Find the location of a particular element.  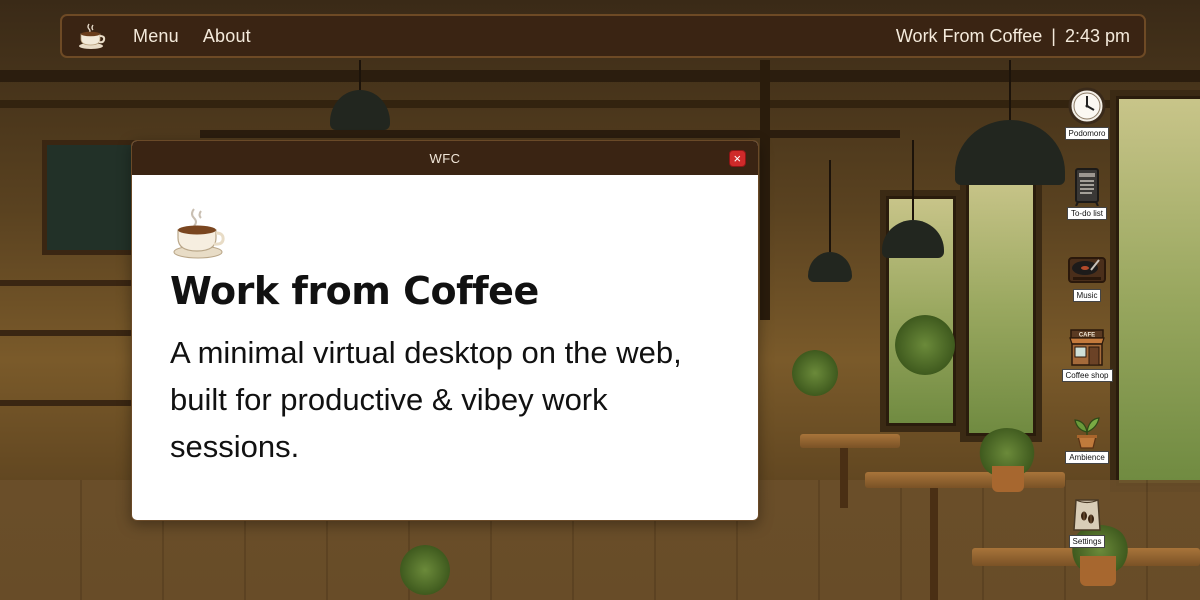

desktop-icon-settings: Settings is located at coordinates (1087, 521).